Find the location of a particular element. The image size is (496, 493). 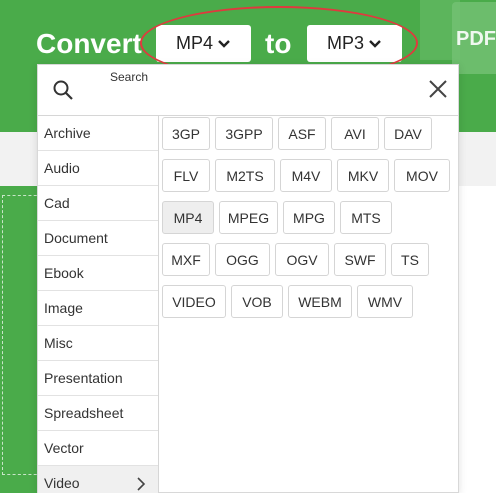

format-chip-avi: AVI is located at coordinates (355, 133).